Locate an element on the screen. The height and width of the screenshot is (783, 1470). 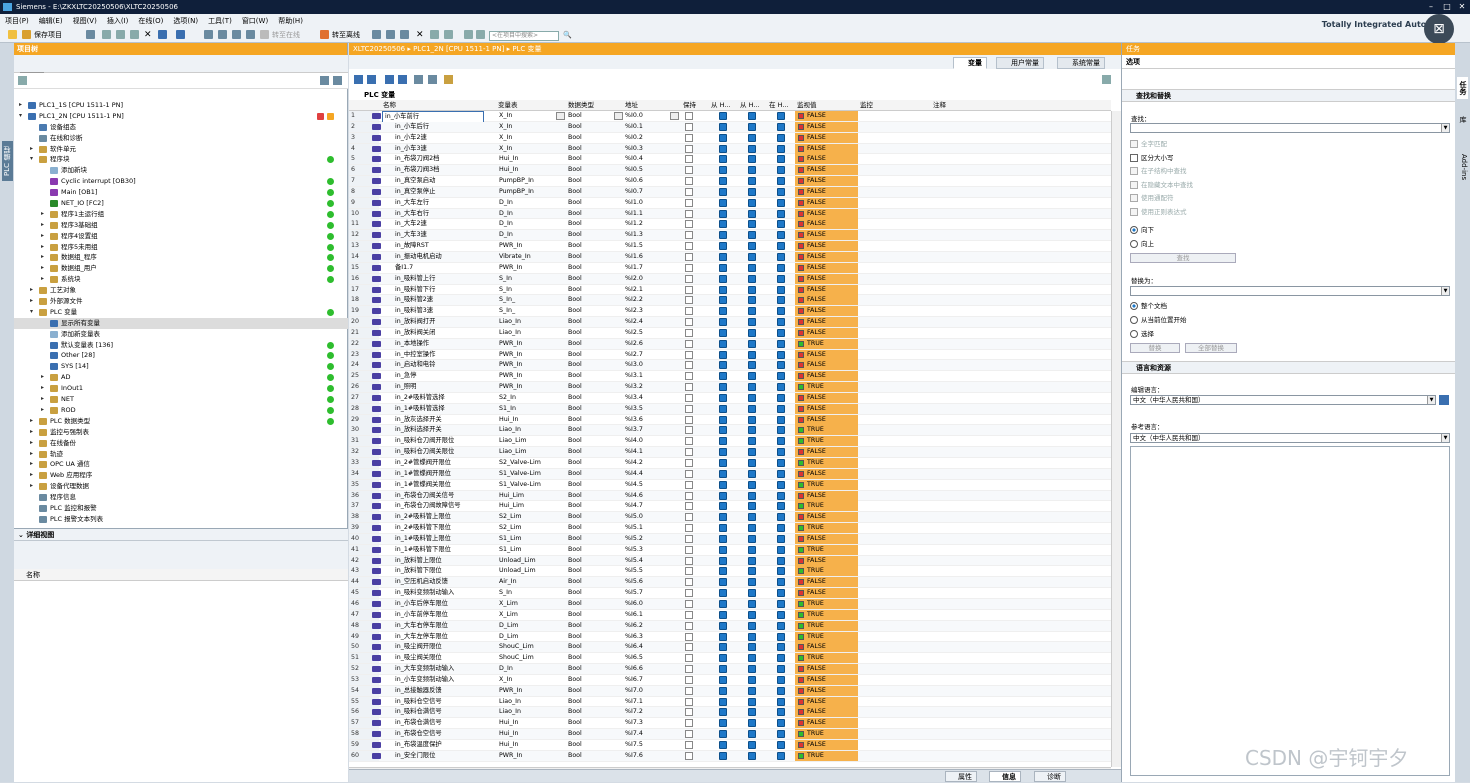
tag-name: in_吸尘阀开限位 is located at coordinates (418, 647).